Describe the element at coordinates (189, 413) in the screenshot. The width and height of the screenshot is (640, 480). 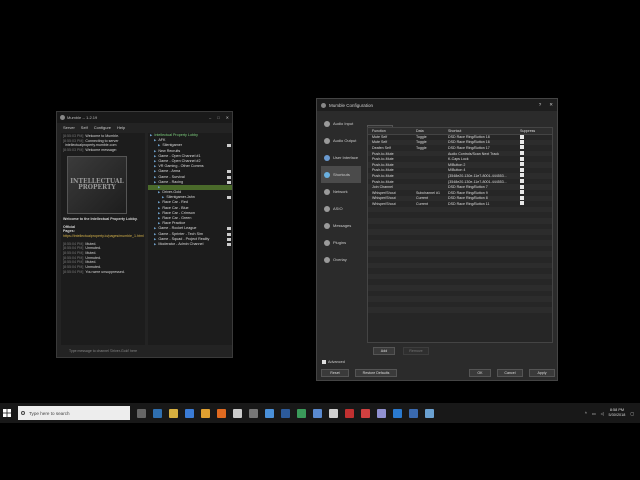
I see `store-icon` at that location.